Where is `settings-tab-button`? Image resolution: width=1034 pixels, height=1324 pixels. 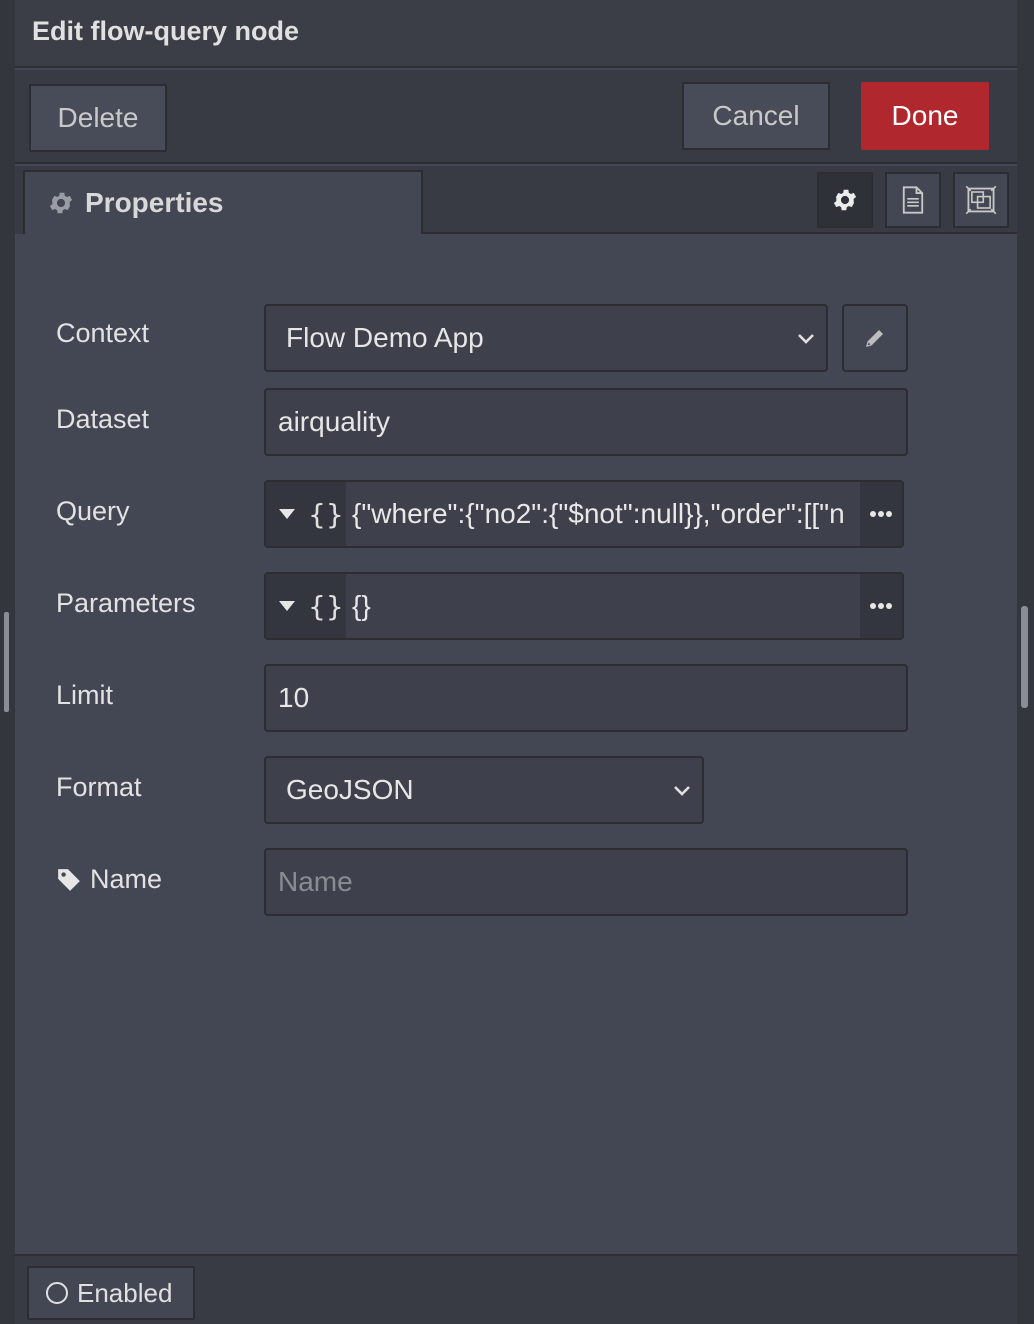
settings-tab-button is located at coordinates (845, 200).